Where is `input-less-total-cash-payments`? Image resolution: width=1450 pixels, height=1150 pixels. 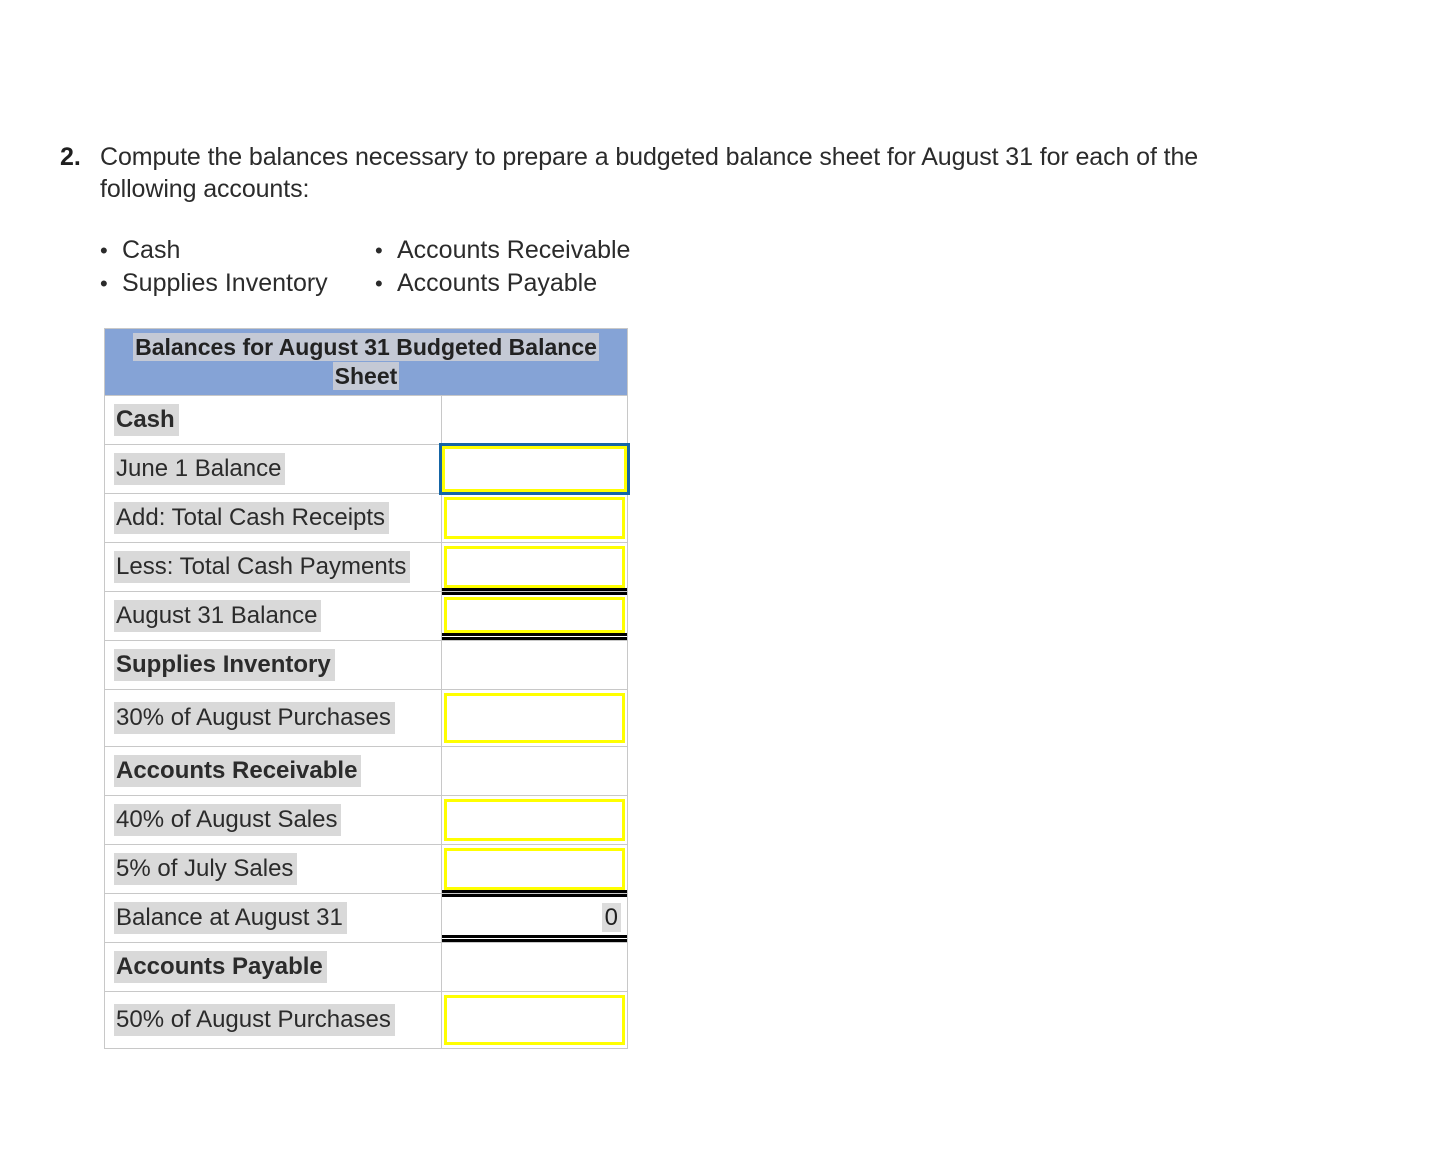 input-less-total-cash-payments is located at coordinates (534, 567).